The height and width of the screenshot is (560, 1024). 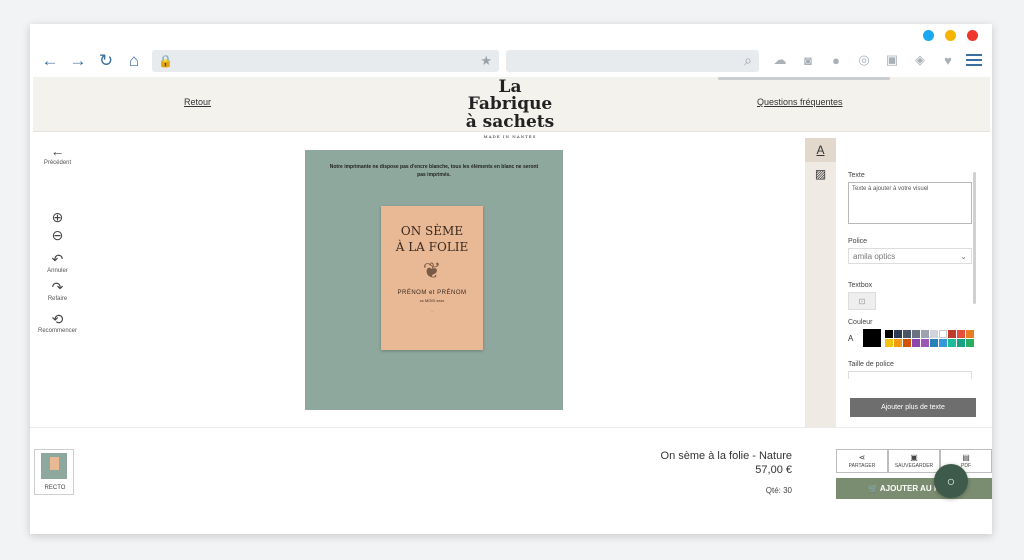 I want to click on chat-bubble-button: ○, so click(x=951, y=481).